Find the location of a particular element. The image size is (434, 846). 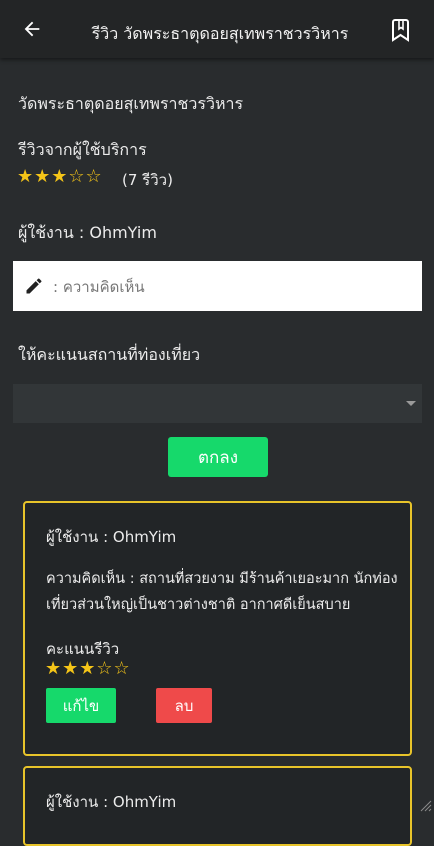

arrow-left-icon is located at coordinates (32, 29).